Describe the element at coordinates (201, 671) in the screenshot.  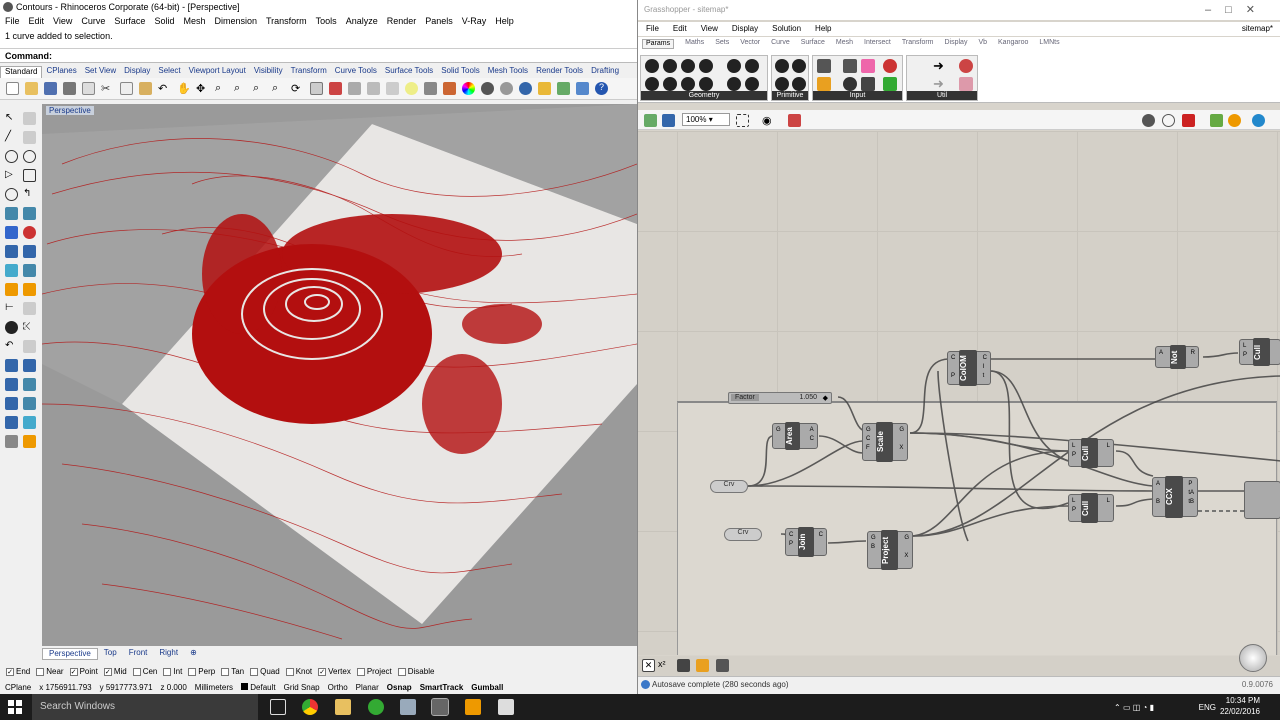
I see `osnap-perp: Perp` at that location.